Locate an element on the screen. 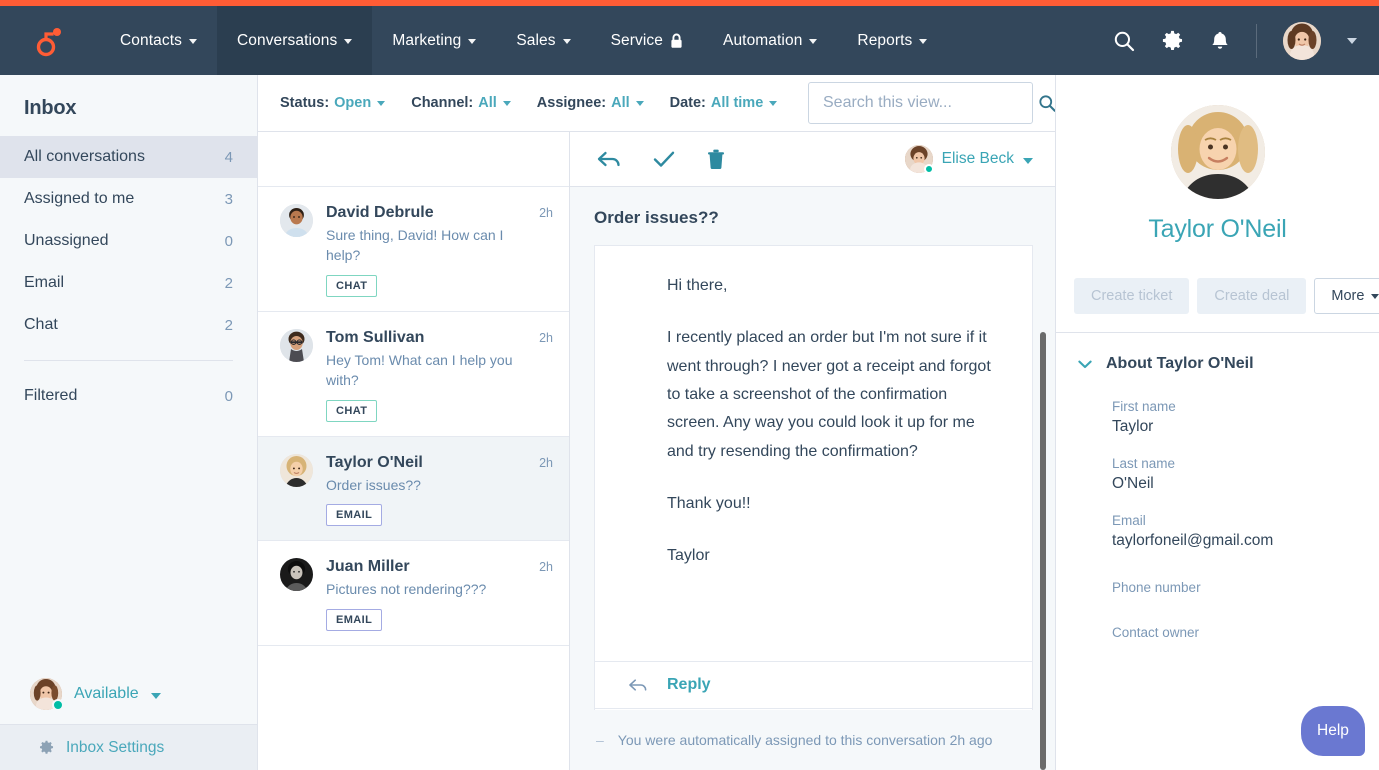 Image resolution: width=1379 pixels, height=770 pixels. assignee-selector: Elise Beck is located at coordinates (968, 159).